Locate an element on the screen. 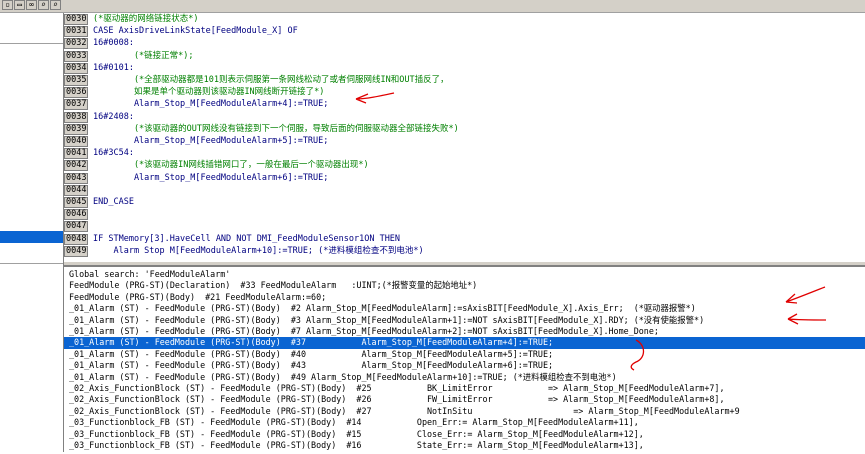  code-line: 0030 (*驱动器的网络链接状态*) is located at coordinates (464, 19).